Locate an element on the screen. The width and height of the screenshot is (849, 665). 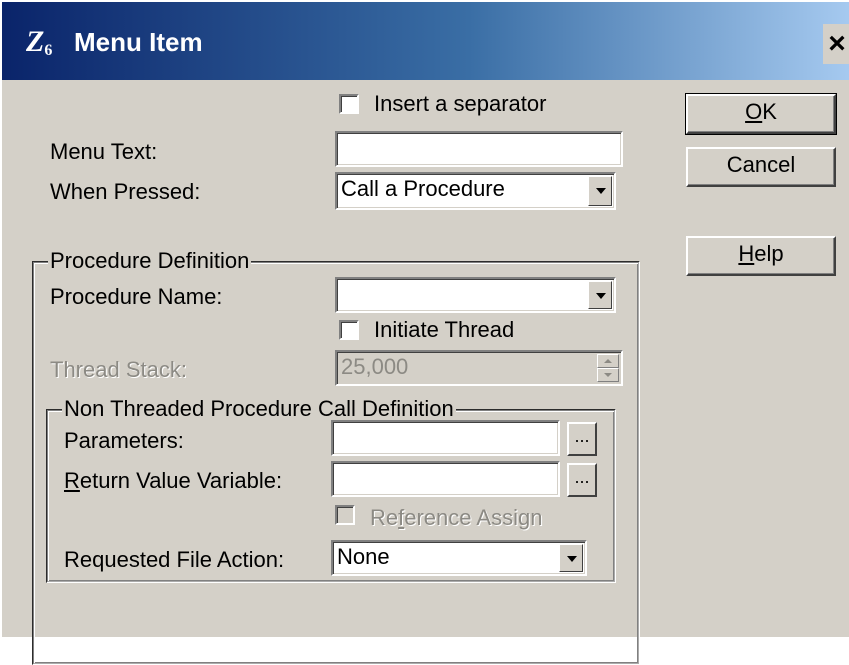
app-icon: Z6 is located at coordinates (39, 42).